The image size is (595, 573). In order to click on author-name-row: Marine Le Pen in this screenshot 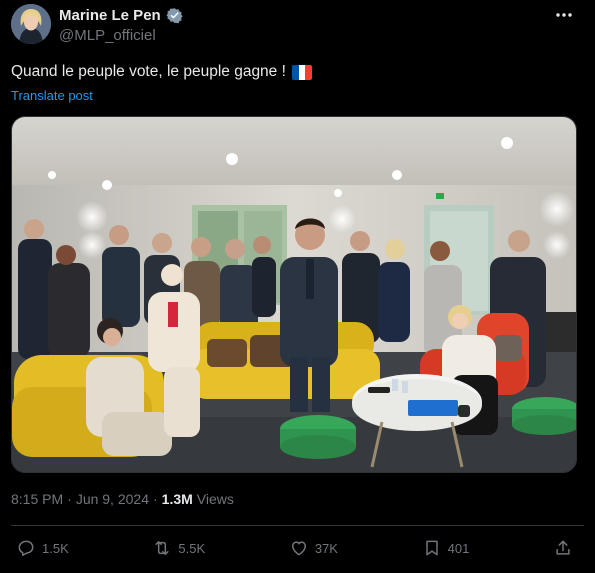, I will do `click(121, 15)`.